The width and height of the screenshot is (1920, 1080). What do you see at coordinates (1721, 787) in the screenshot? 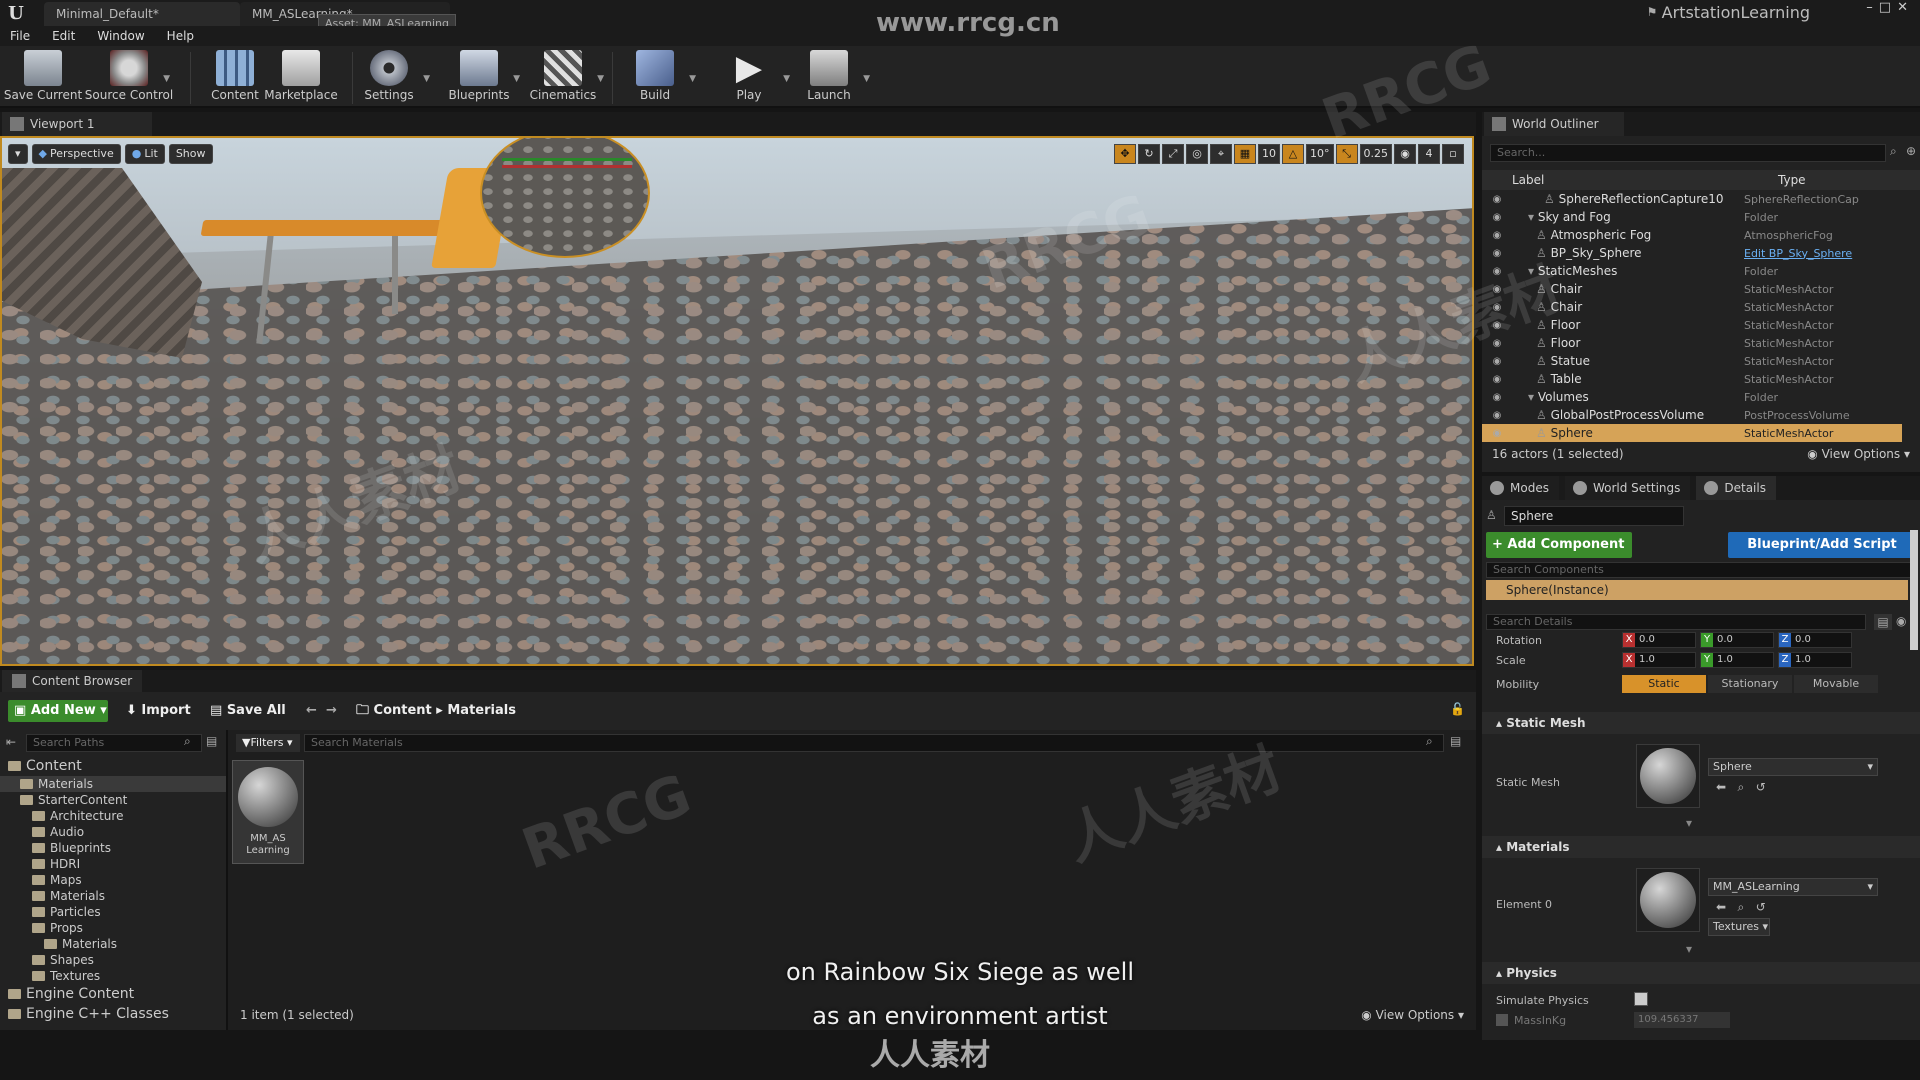
I see `use-selected-arrow-icon: ⬅` at bounding box center [1721, 787].